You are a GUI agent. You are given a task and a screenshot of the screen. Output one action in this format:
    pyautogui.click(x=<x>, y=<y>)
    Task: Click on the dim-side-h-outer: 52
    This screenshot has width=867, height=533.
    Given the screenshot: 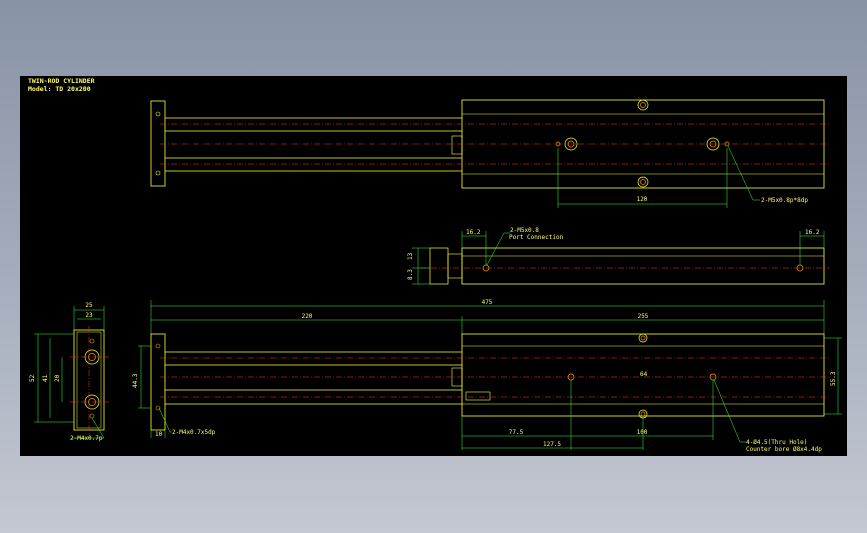 What is the action you would take?
    pyautogui.click(x=32, y=378)
    